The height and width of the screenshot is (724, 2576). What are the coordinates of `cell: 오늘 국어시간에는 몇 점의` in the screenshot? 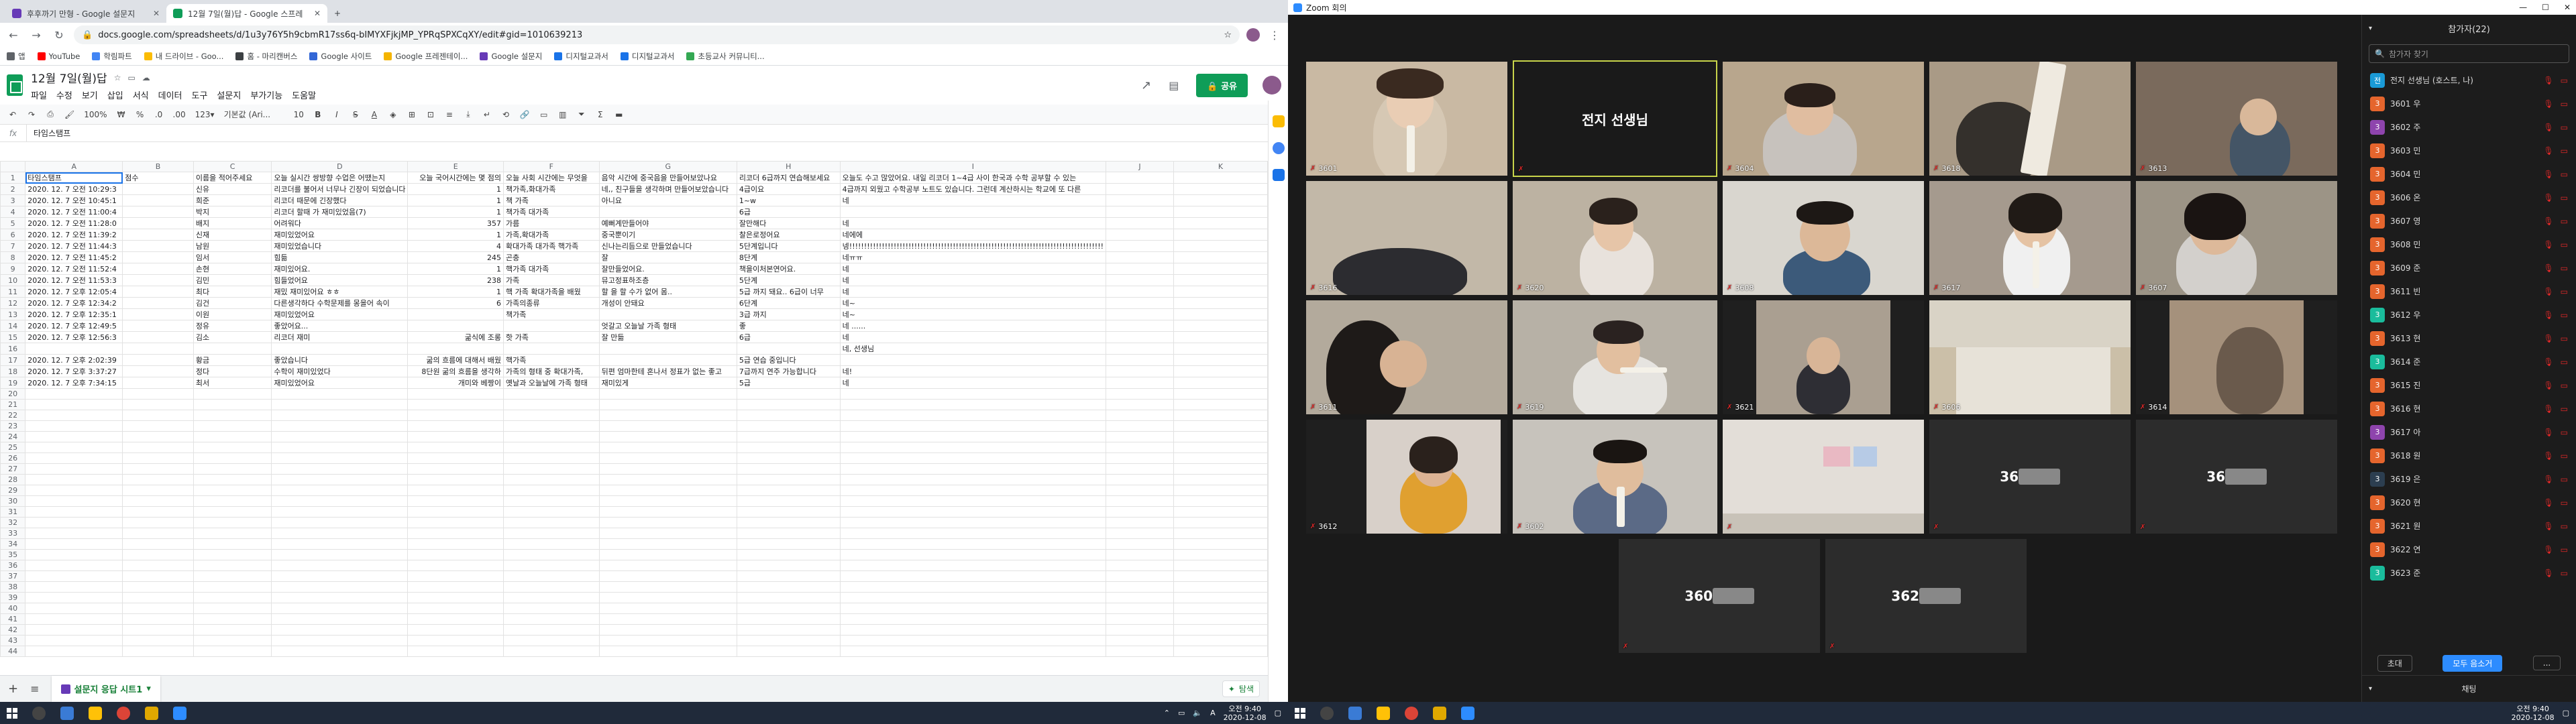 It's located at (455, 178).